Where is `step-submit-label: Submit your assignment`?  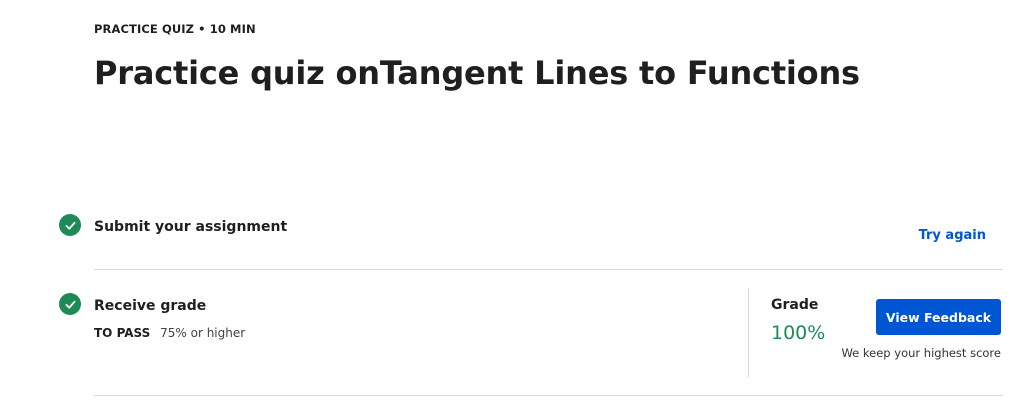 step-submit-label: Submit your assignment is located at coordinates (191, 227).